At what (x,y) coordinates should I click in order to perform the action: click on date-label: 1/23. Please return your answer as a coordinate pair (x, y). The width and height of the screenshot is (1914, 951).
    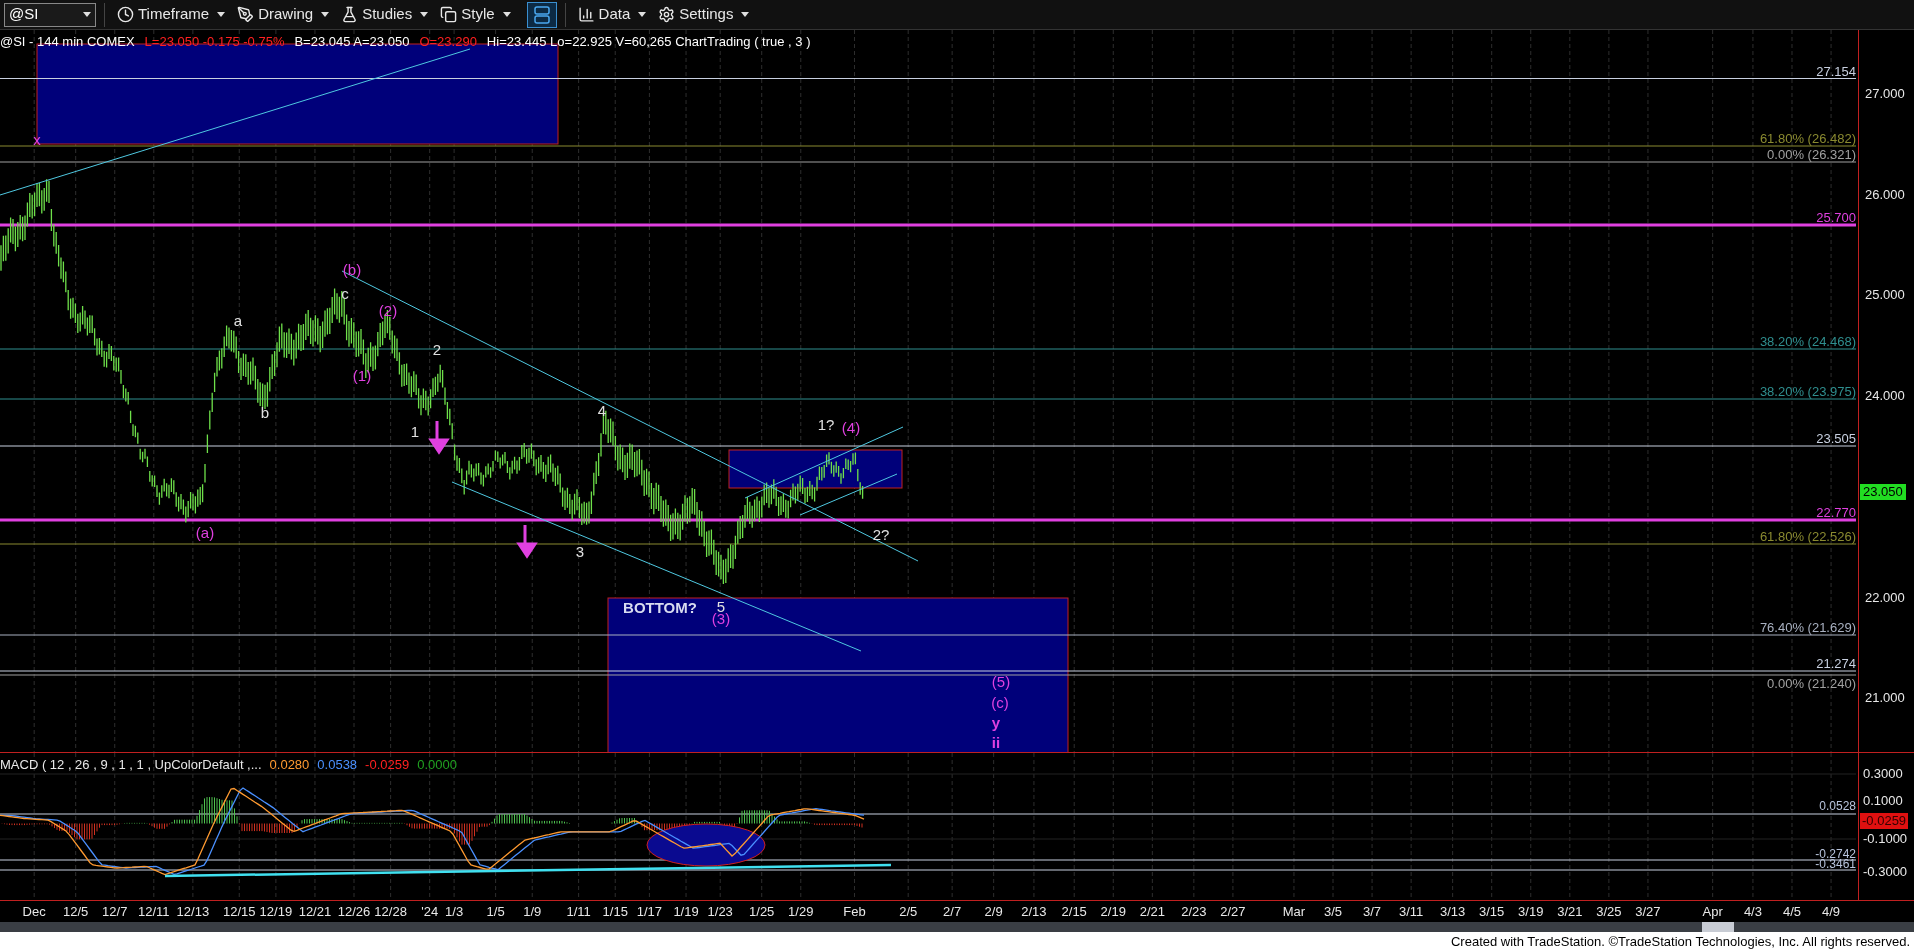
    Looking at the image, I should click on (720, 911).